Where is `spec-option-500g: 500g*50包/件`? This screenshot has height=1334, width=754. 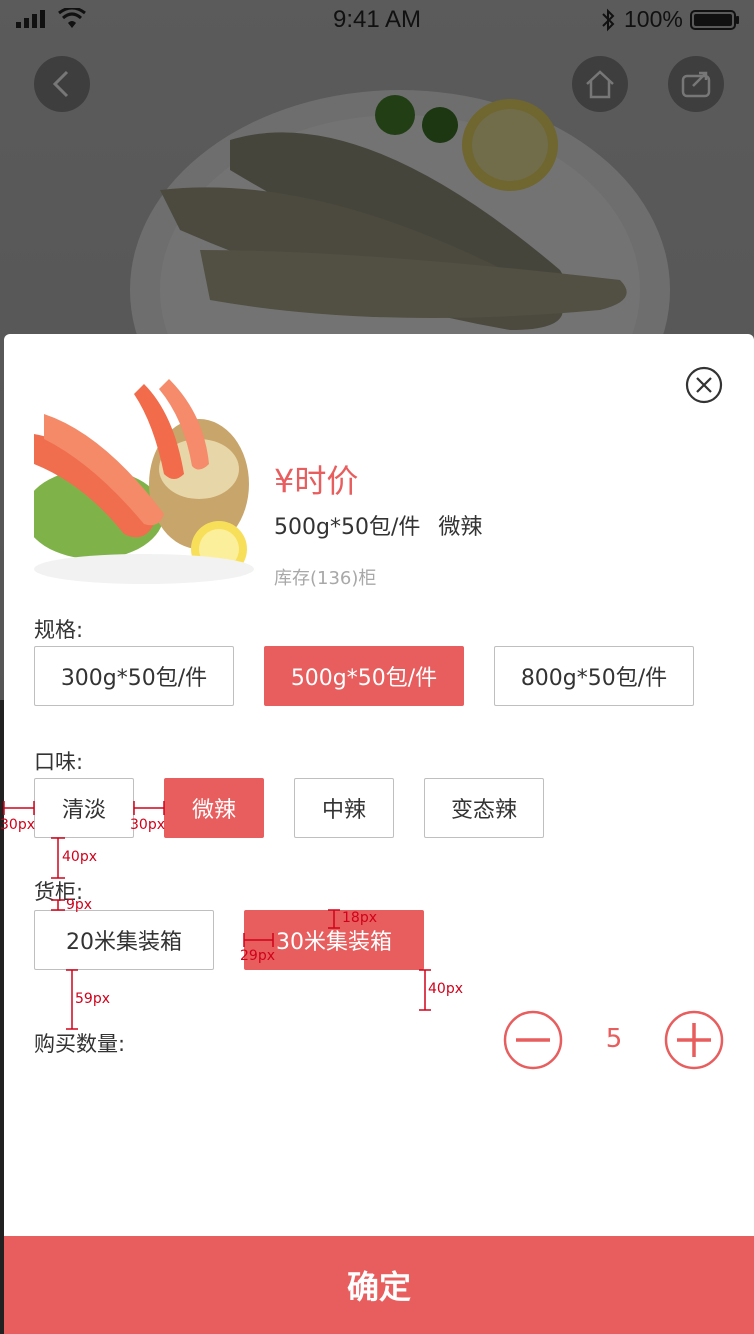
spec-option-500g: 500g*50包/件 is located at coordinates (364, 676).